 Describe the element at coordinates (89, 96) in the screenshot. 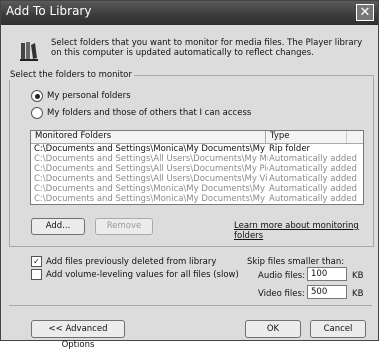

I see `radio-personal-label: My personal folders` at that location.